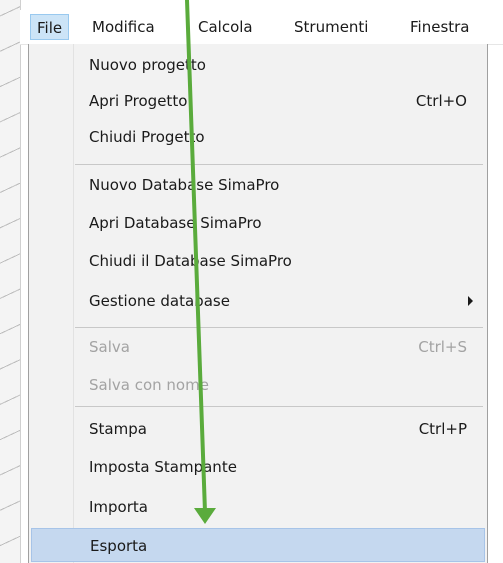  Describe the element at coordinates (258, 429) in the screenshot. I see `menu-item-stampa: Stampa Ctrl+P` at that location.